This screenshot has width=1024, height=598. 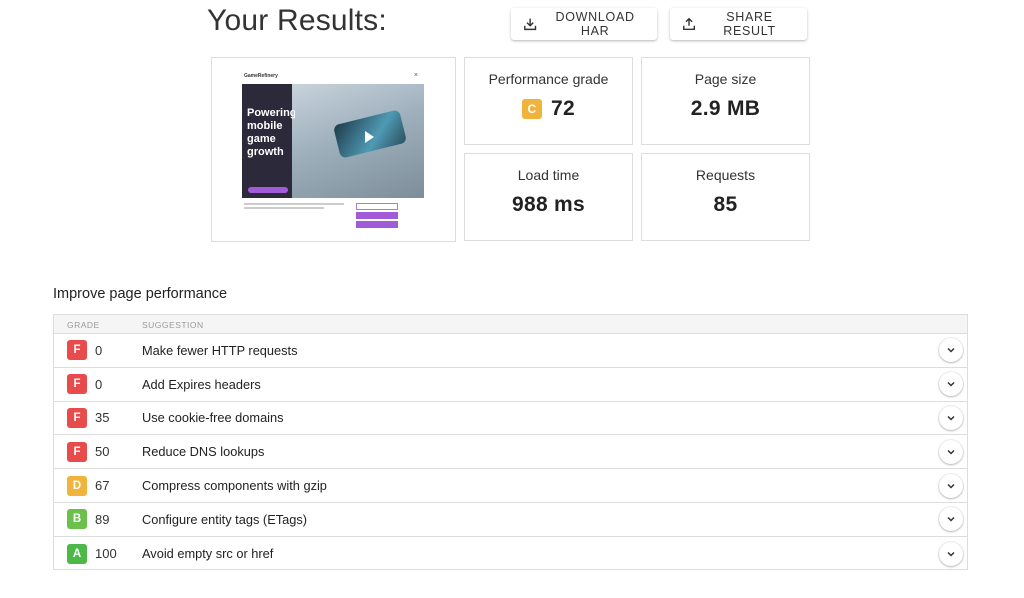 I want to click on page-size-value: 2.9 MB, so click(x=725, y=108).